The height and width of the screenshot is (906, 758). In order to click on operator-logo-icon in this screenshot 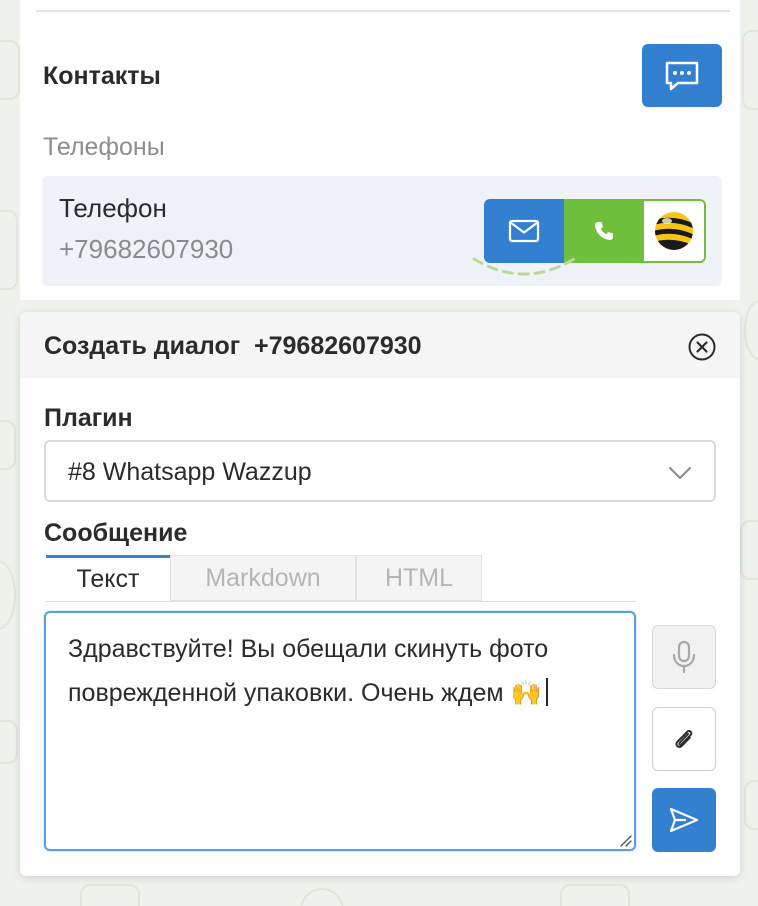, I will do `click(674, 231)`.